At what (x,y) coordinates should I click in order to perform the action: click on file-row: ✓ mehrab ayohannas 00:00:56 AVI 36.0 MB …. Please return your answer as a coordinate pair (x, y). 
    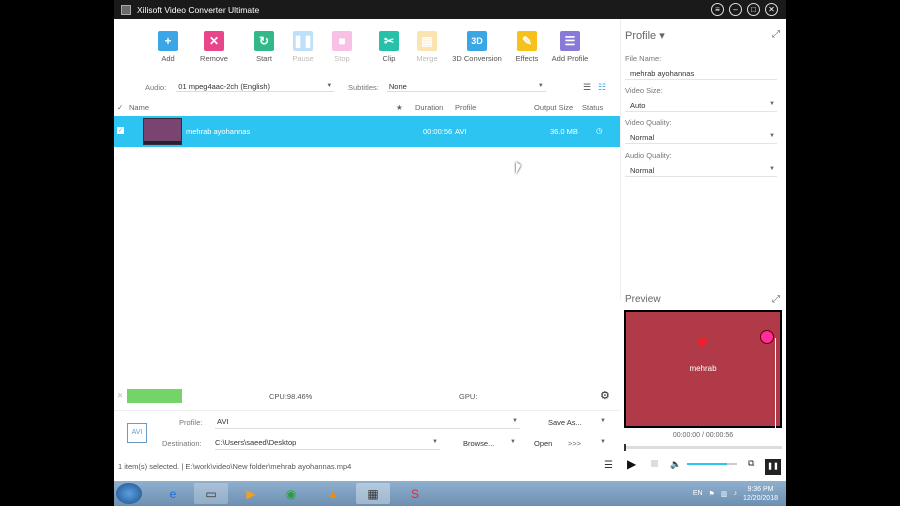
    Looking at the image, I should click on (367, 131).